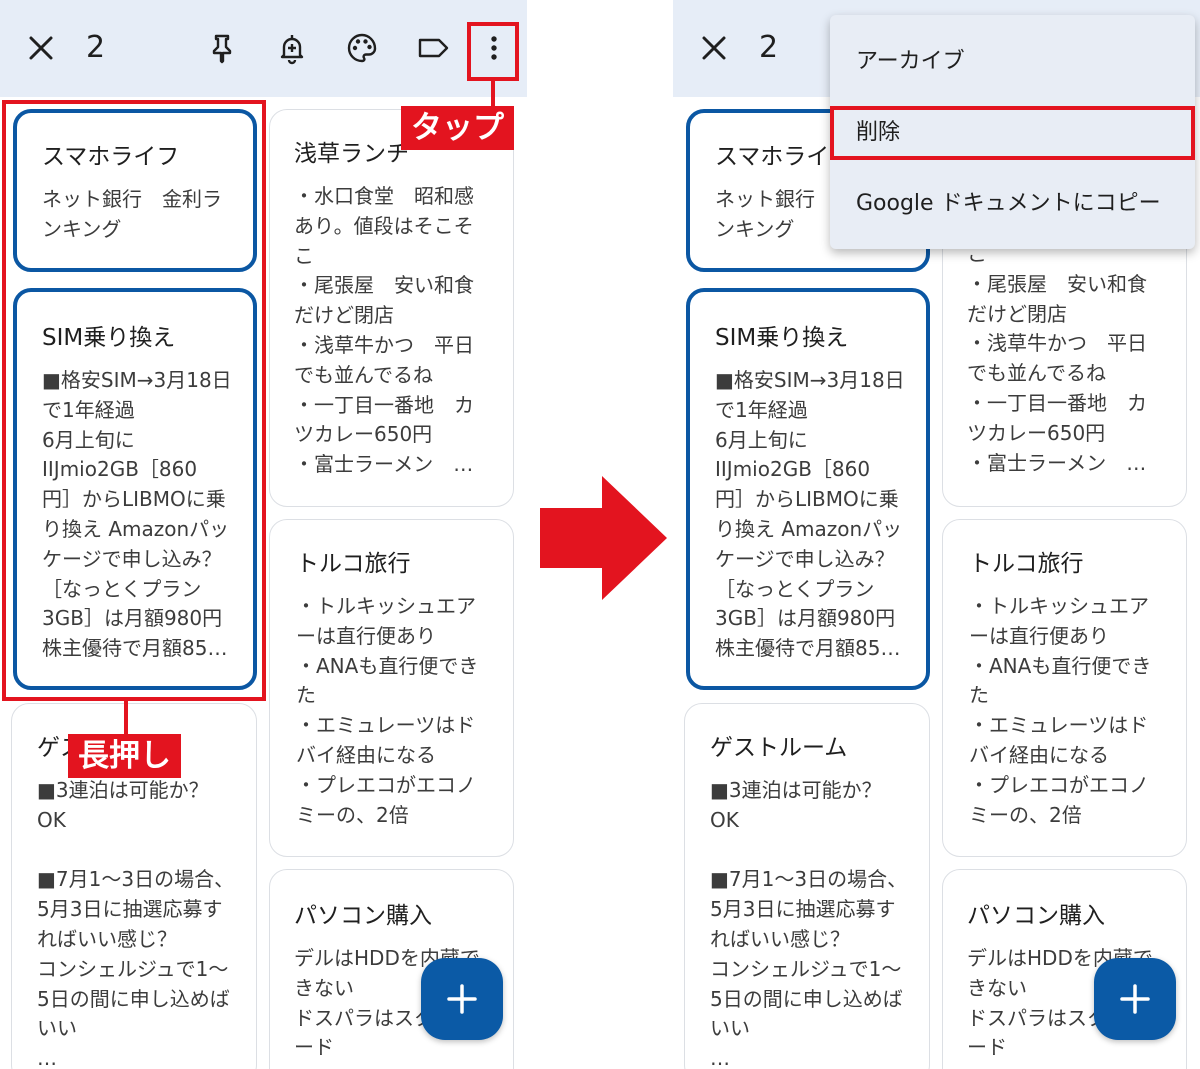  I want to click on long-press-callout-connector, so click(126, 718).